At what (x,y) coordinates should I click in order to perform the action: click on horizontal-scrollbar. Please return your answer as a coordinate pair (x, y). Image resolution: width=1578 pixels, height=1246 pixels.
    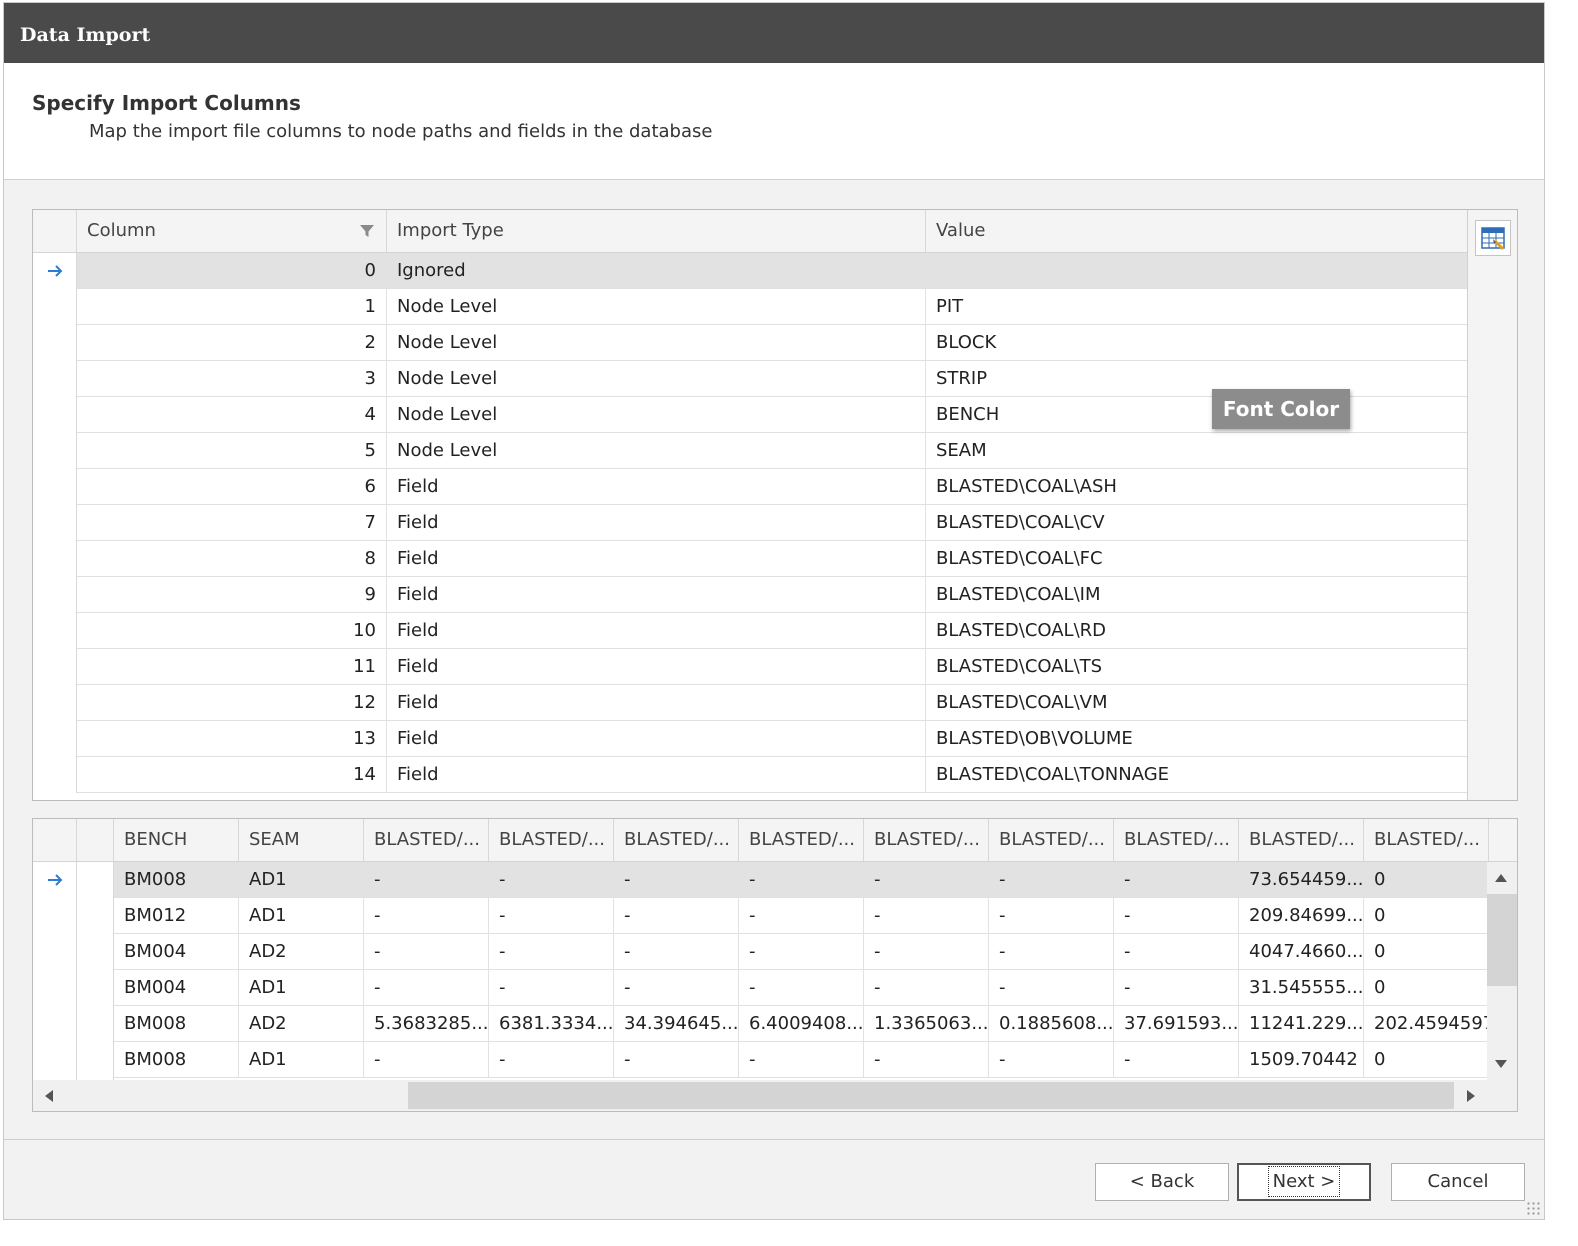
    Looking at the image, I should click on (775, 1095).